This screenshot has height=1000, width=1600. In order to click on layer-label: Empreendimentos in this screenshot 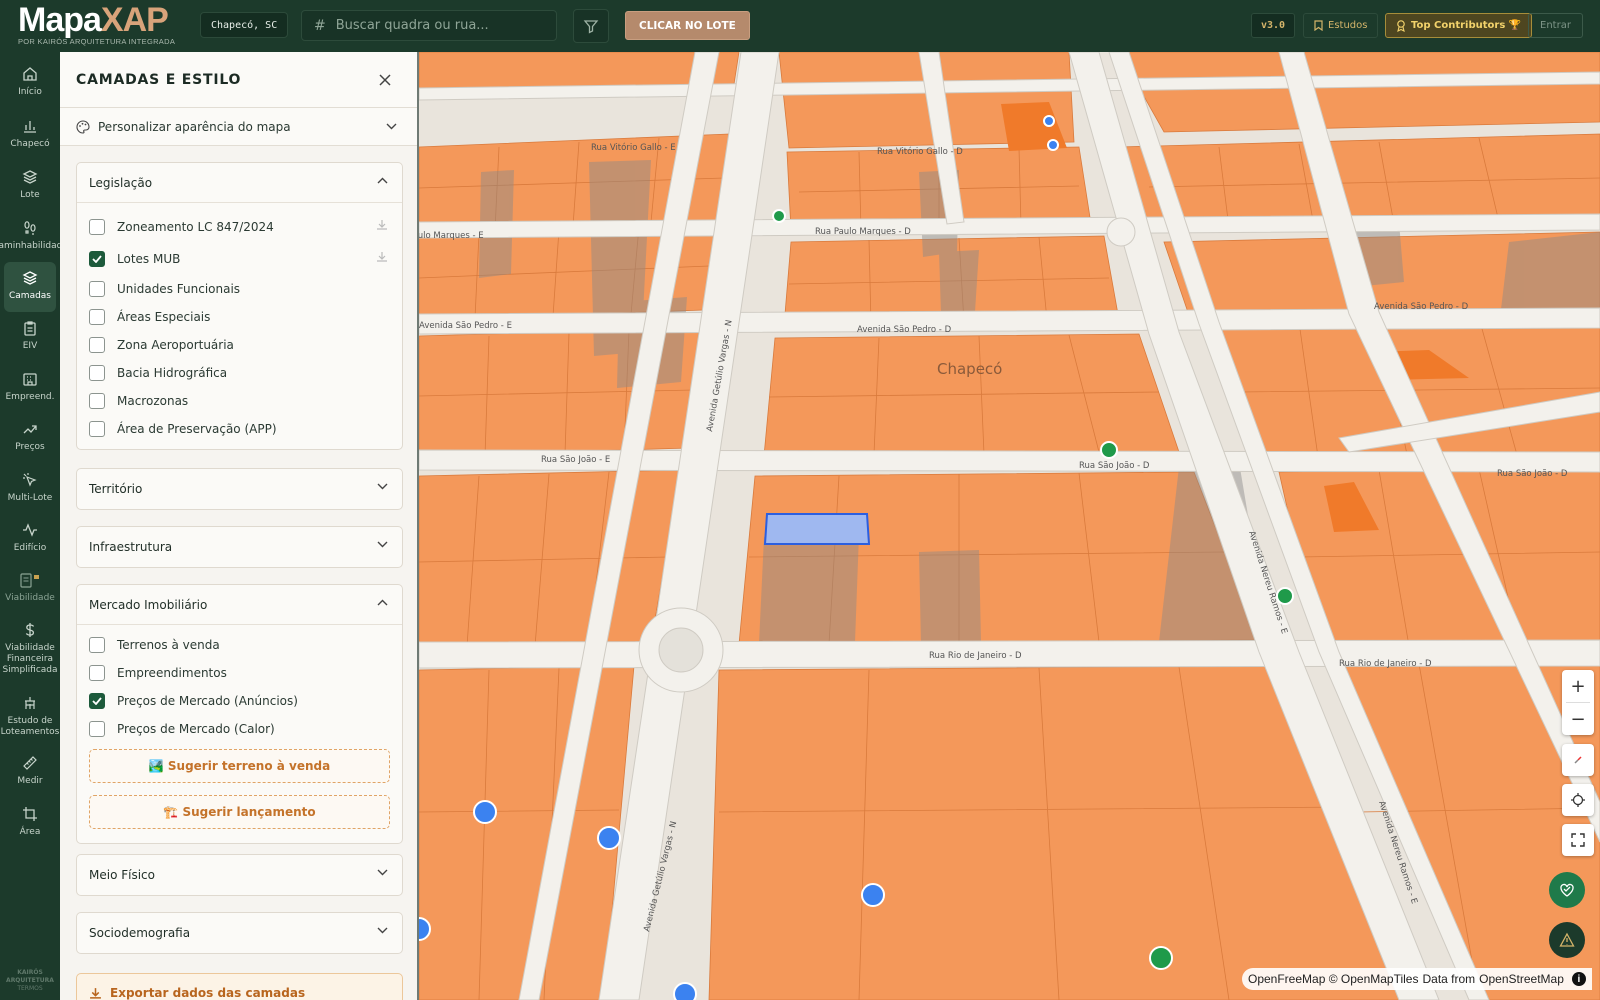, I will do `click(172, 673)`.